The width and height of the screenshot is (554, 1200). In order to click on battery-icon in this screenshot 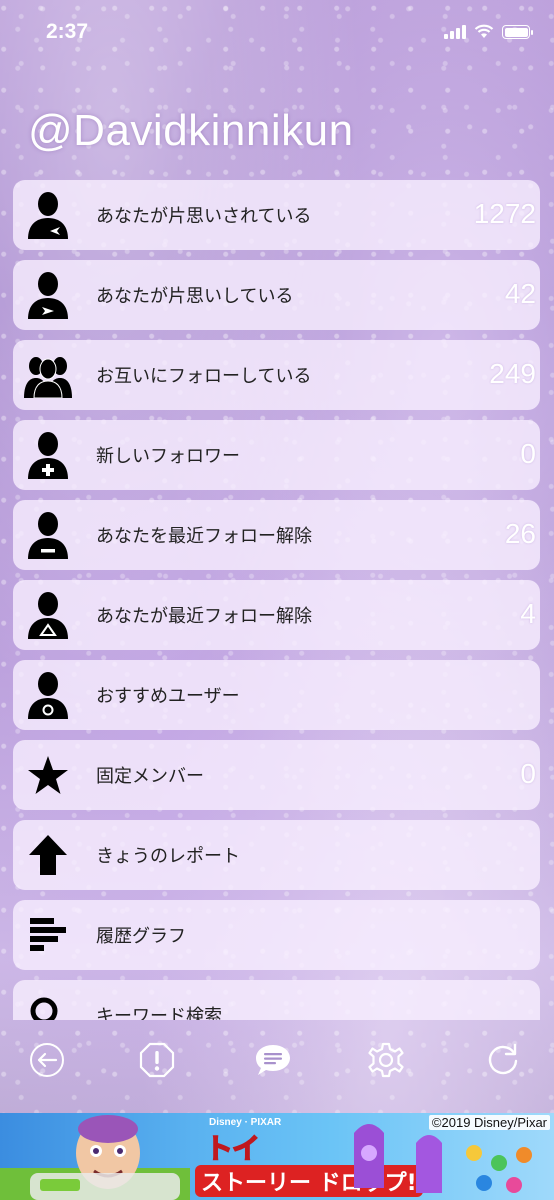, I will do `click(517, 32)`.